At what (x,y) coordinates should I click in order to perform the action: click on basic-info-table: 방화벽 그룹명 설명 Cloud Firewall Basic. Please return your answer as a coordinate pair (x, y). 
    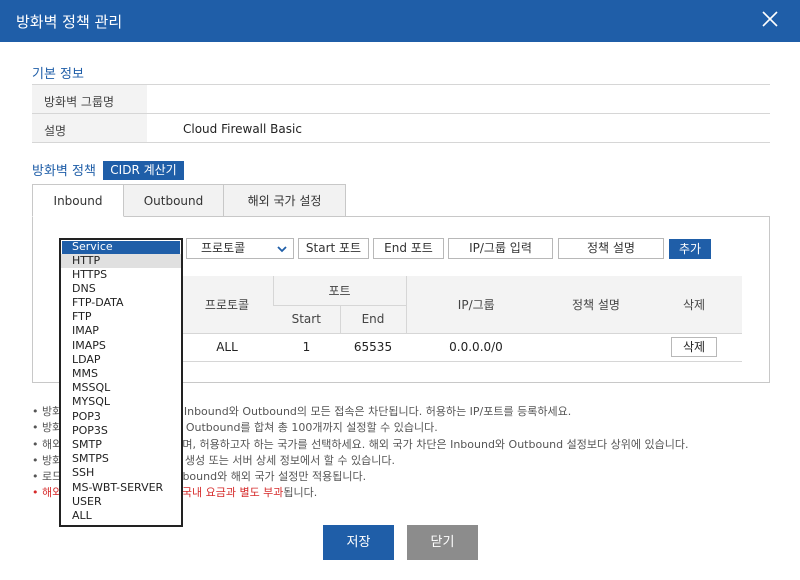
    Looking at the image, I should click on (401, 113).